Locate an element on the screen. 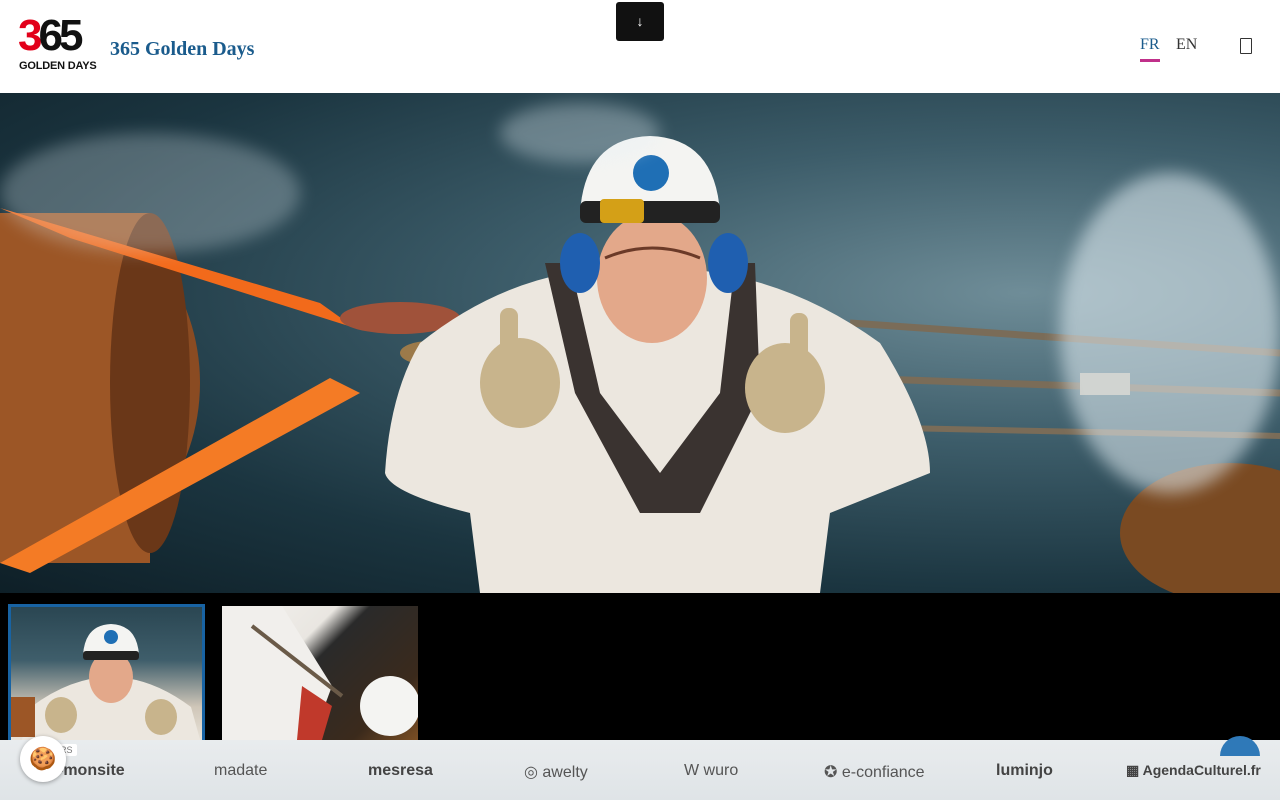  language-en: EN is located at coordinates (1186, 45).